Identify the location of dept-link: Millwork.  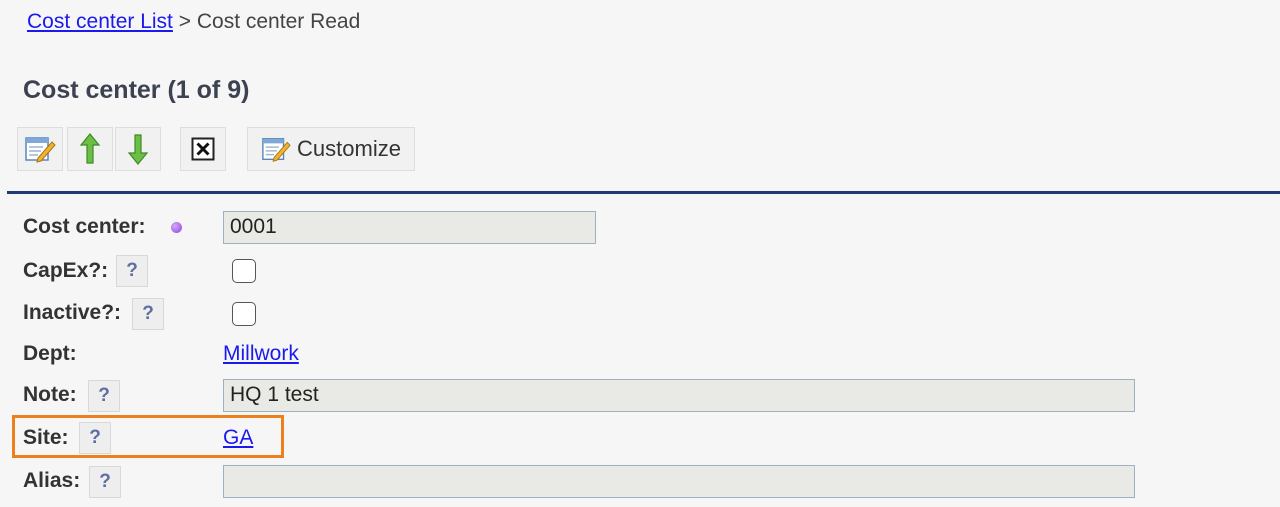
(261, 354).